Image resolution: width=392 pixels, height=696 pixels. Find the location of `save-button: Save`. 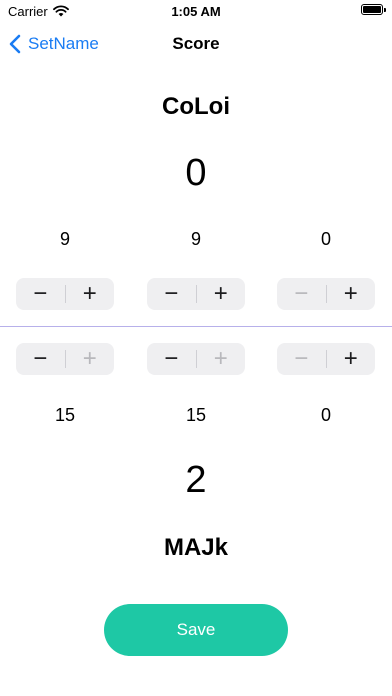

save-button: Save is located at coordinates (196, 630).